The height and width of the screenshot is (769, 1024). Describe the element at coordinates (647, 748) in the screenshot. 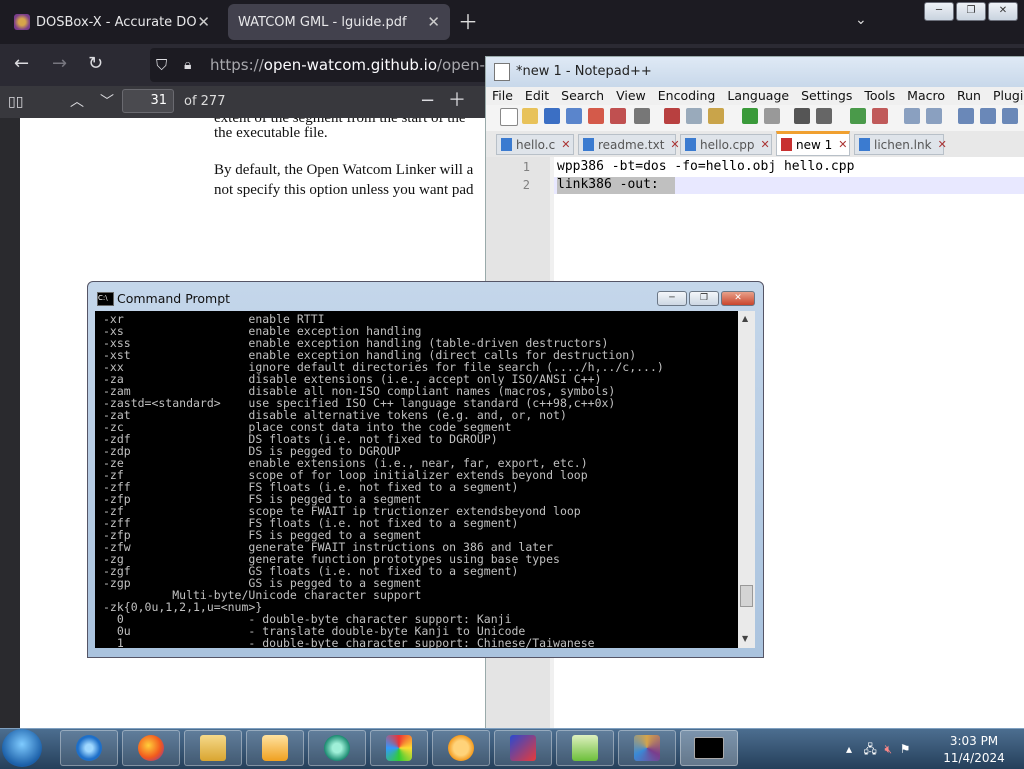

I see `taskbar-dosbox` at that location.